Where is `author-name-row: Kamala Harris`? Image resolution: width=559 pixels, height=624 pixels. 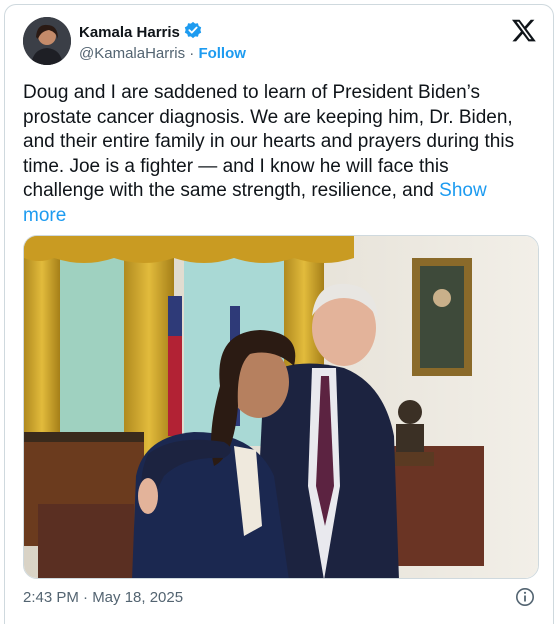
author-name-row: Kamala Harris is located at coordinates (140, 32).